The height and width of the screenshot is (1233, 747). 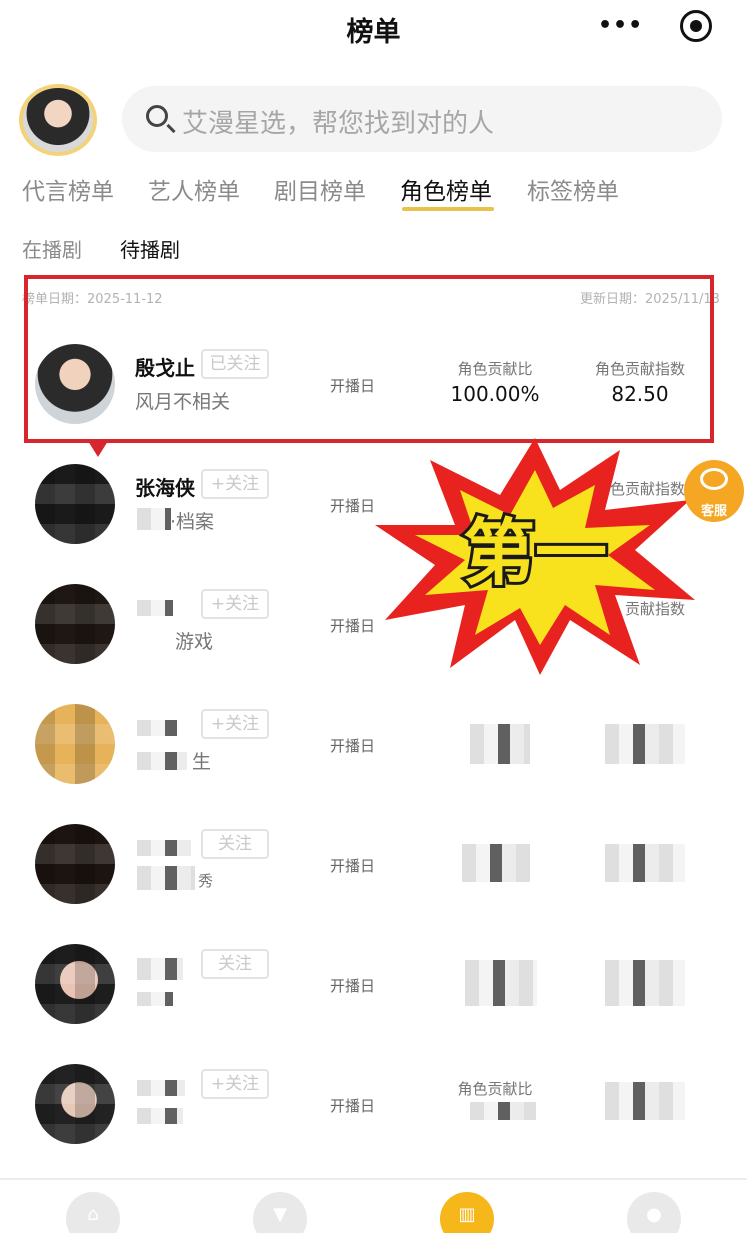 I want to click on nav-profile: ●, so click(x=654, y=1212).